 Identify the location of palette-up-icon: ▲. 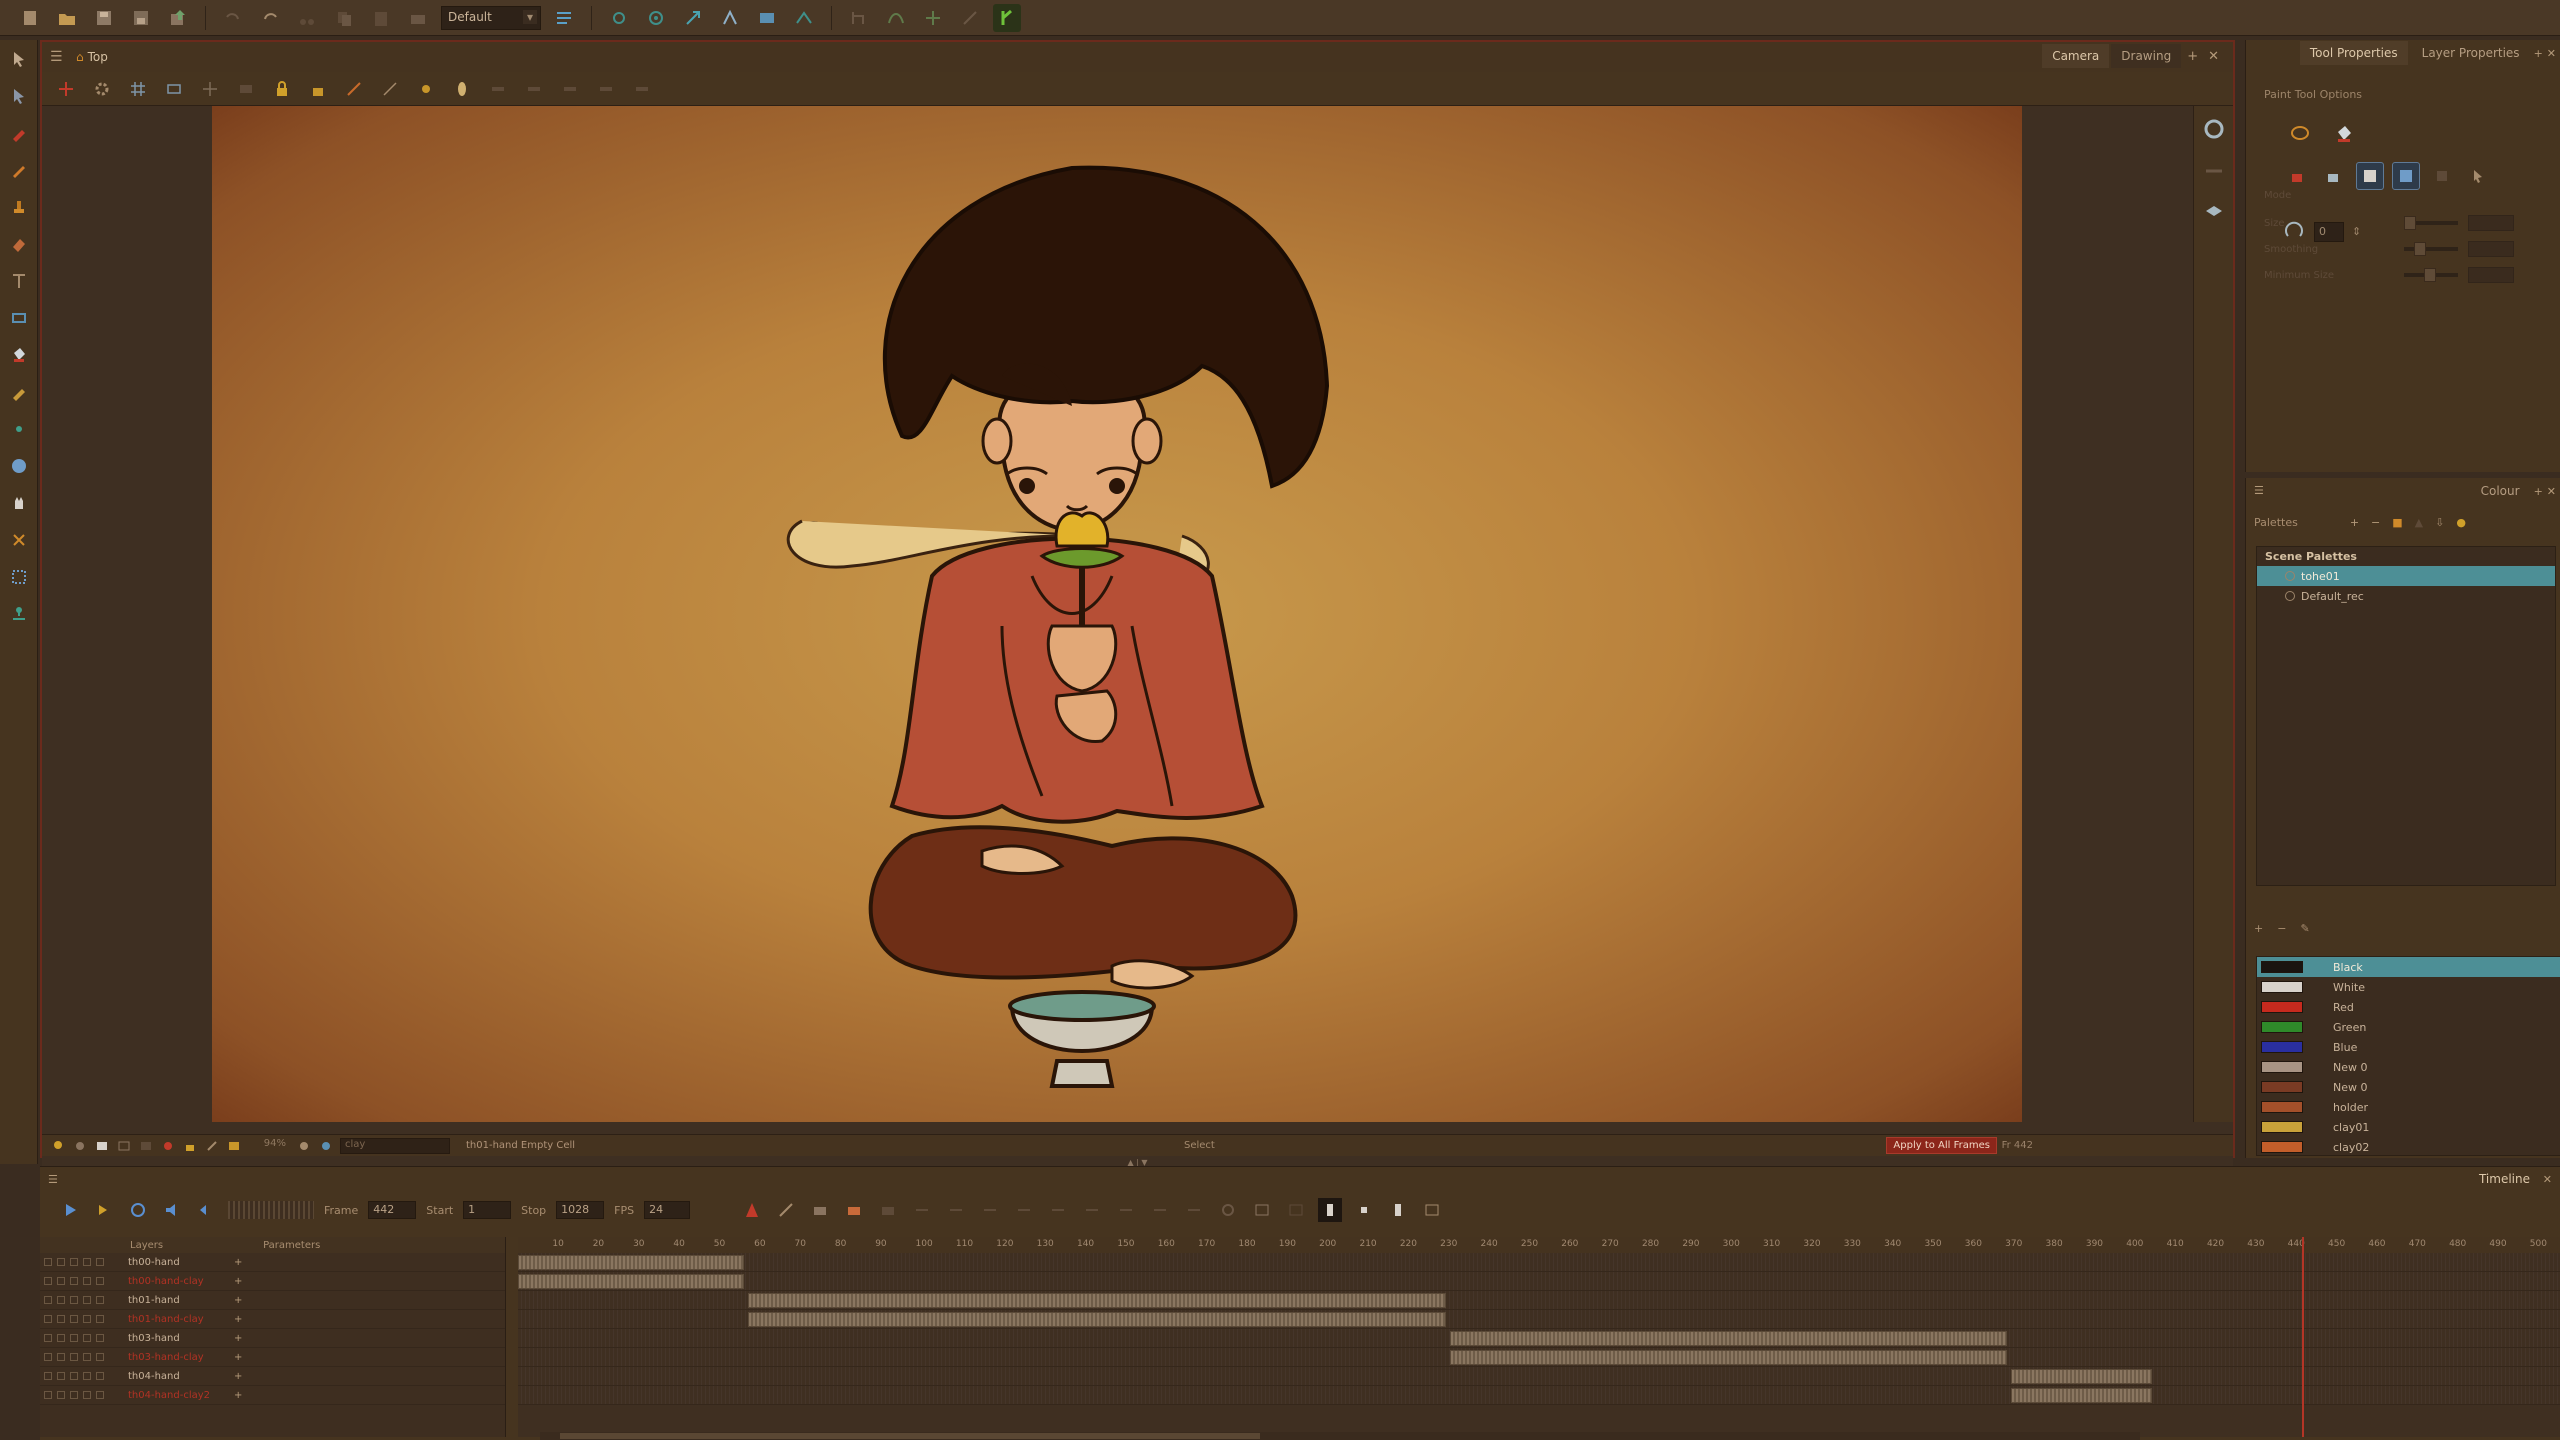
(2419, 522).